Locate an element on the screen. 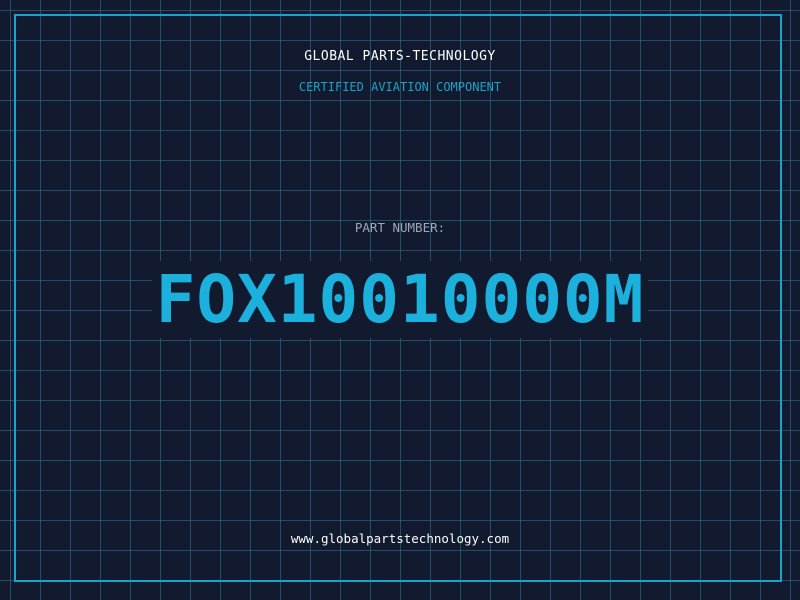 This screenshot has height=600, width=800. company-name: GLOBAL PARTS-TECHNOLOGY is located at coordinates (400, 56).